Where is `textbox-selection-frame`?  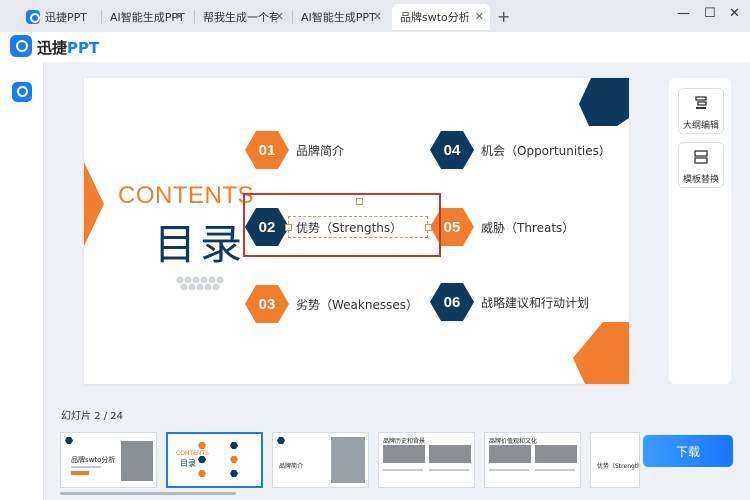
textbox-selection-frame is located at coordinates (358, 227).